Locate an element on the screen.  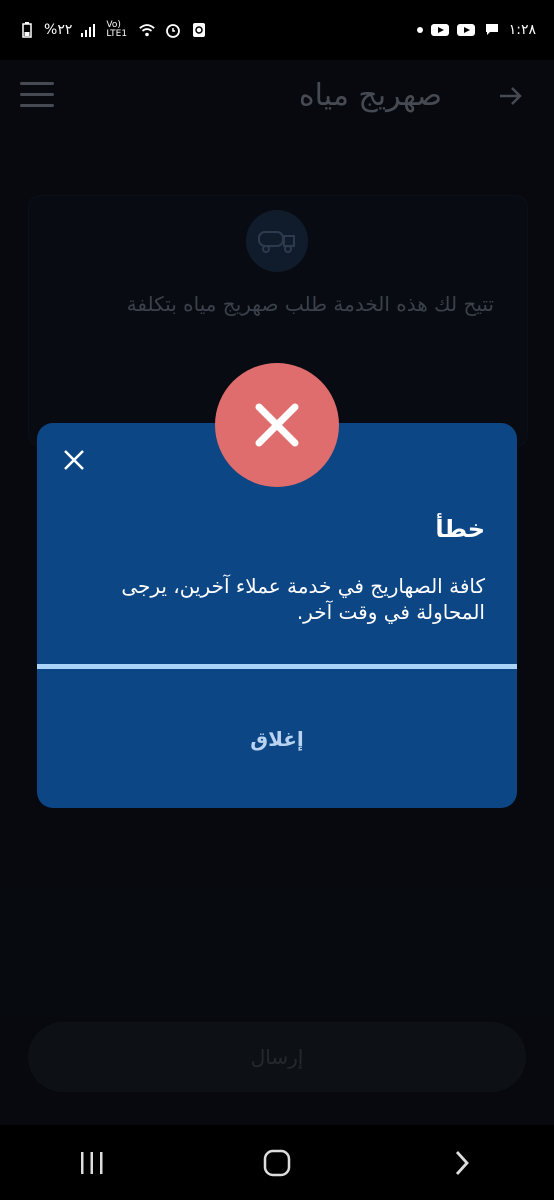
wifi-icon is located at coordinates (147, 30).